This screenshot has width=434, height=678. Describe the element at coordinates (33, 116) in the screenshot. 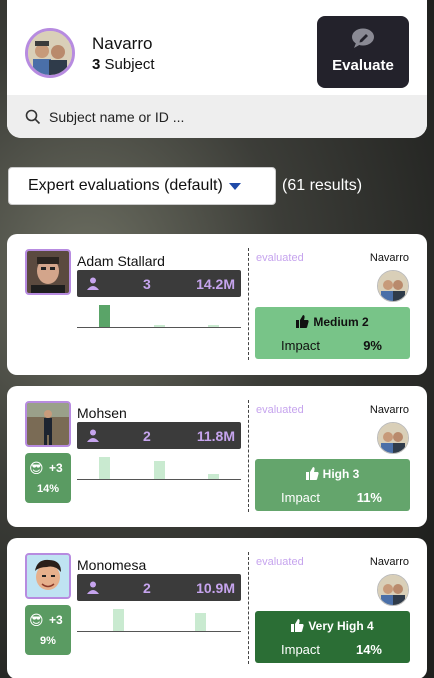

I see `search-icon` at that location.